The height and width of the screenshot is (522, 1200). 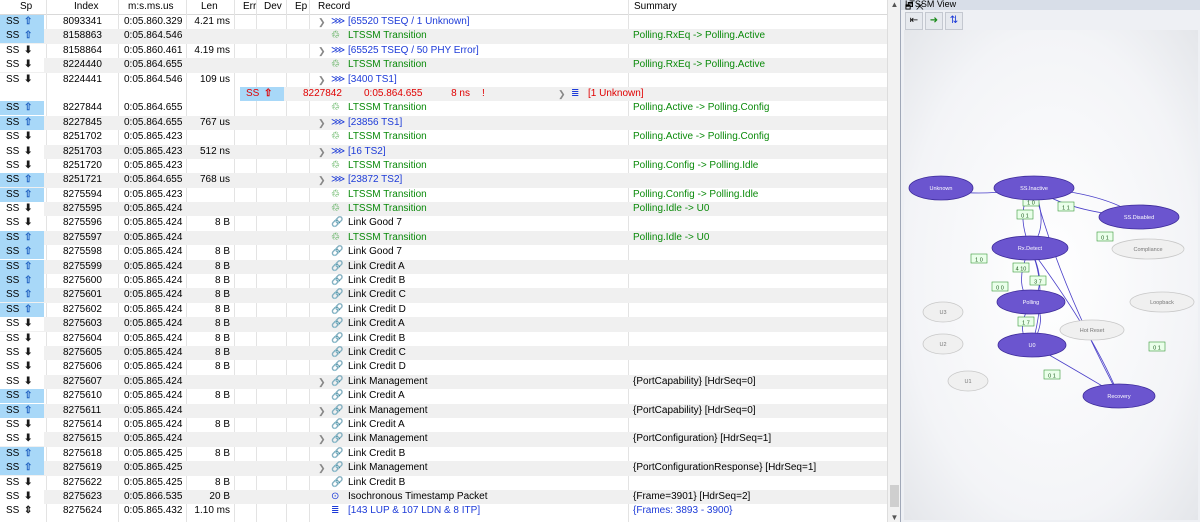 I want to click on time-cell: 0:05.865.423, so click(x=153, y=137).